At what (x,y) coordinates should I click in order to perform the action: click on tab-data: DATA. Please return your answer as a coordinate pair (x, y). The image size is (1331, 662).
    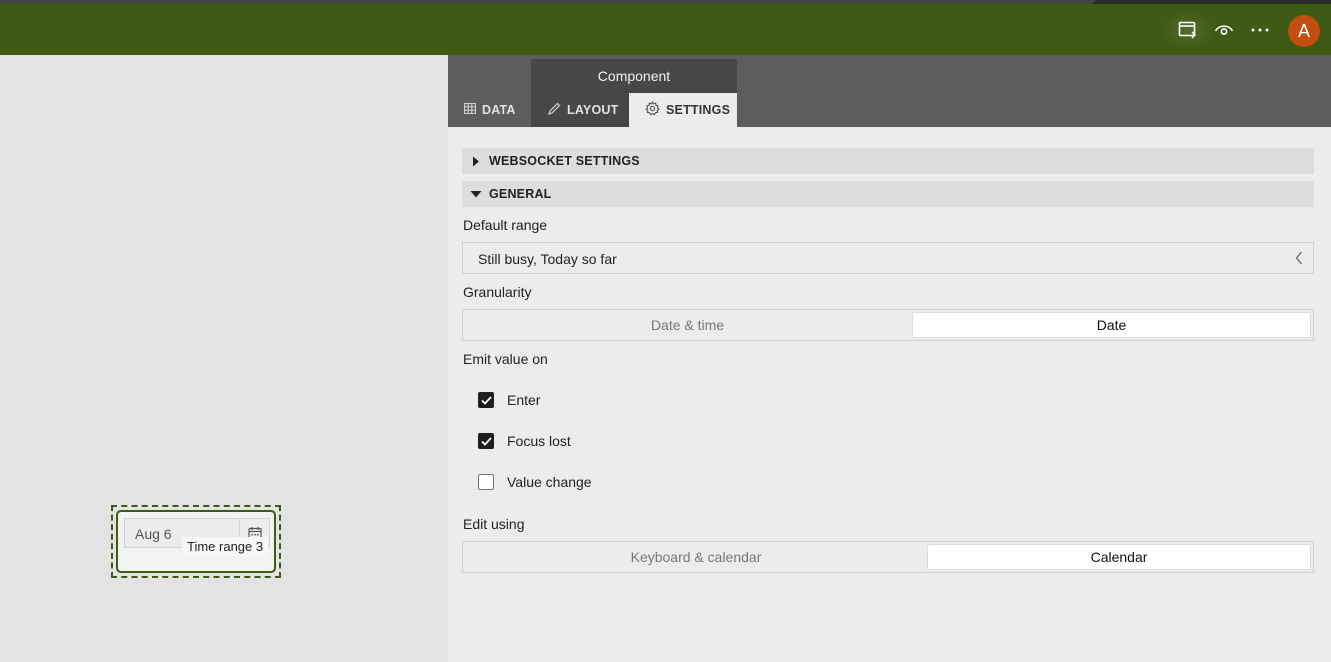
    Looking at the image, I should click on (489, 110).